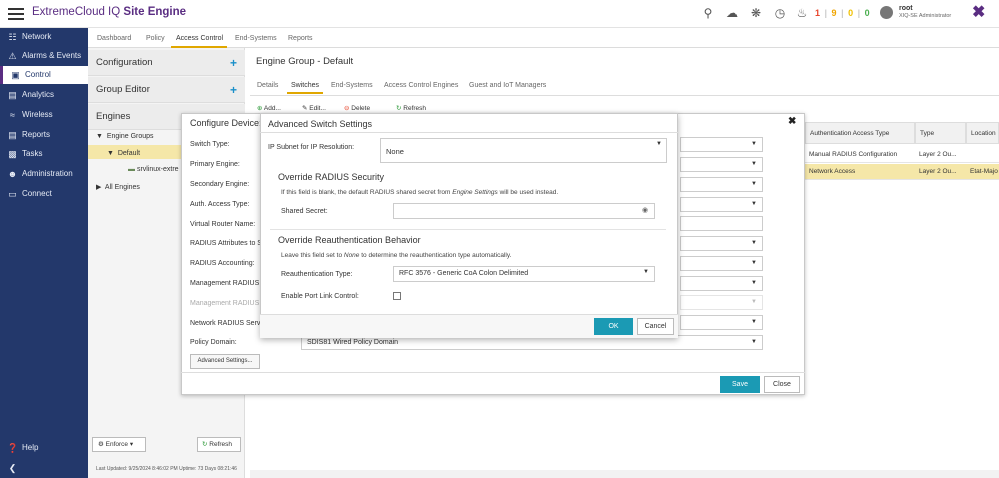 The width and height of the screenshot is (999, 478). I want to click on info-count: 0, so click(868, 13).